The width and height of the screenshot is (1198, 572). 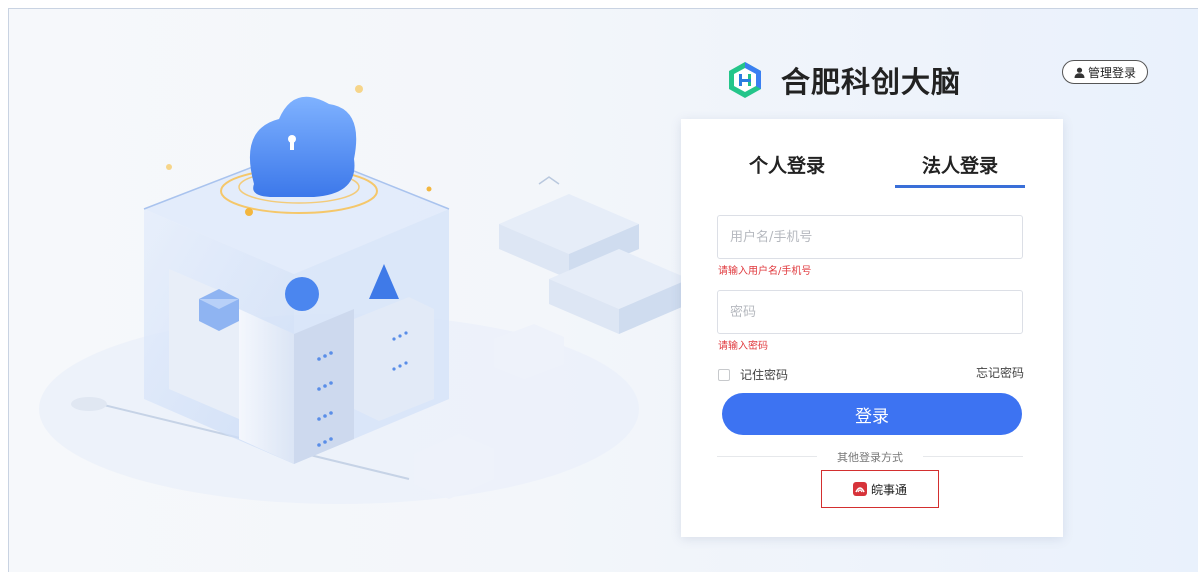 I want to click on username-error: 请输入用户名/手机号, so click(x=765, y=271).